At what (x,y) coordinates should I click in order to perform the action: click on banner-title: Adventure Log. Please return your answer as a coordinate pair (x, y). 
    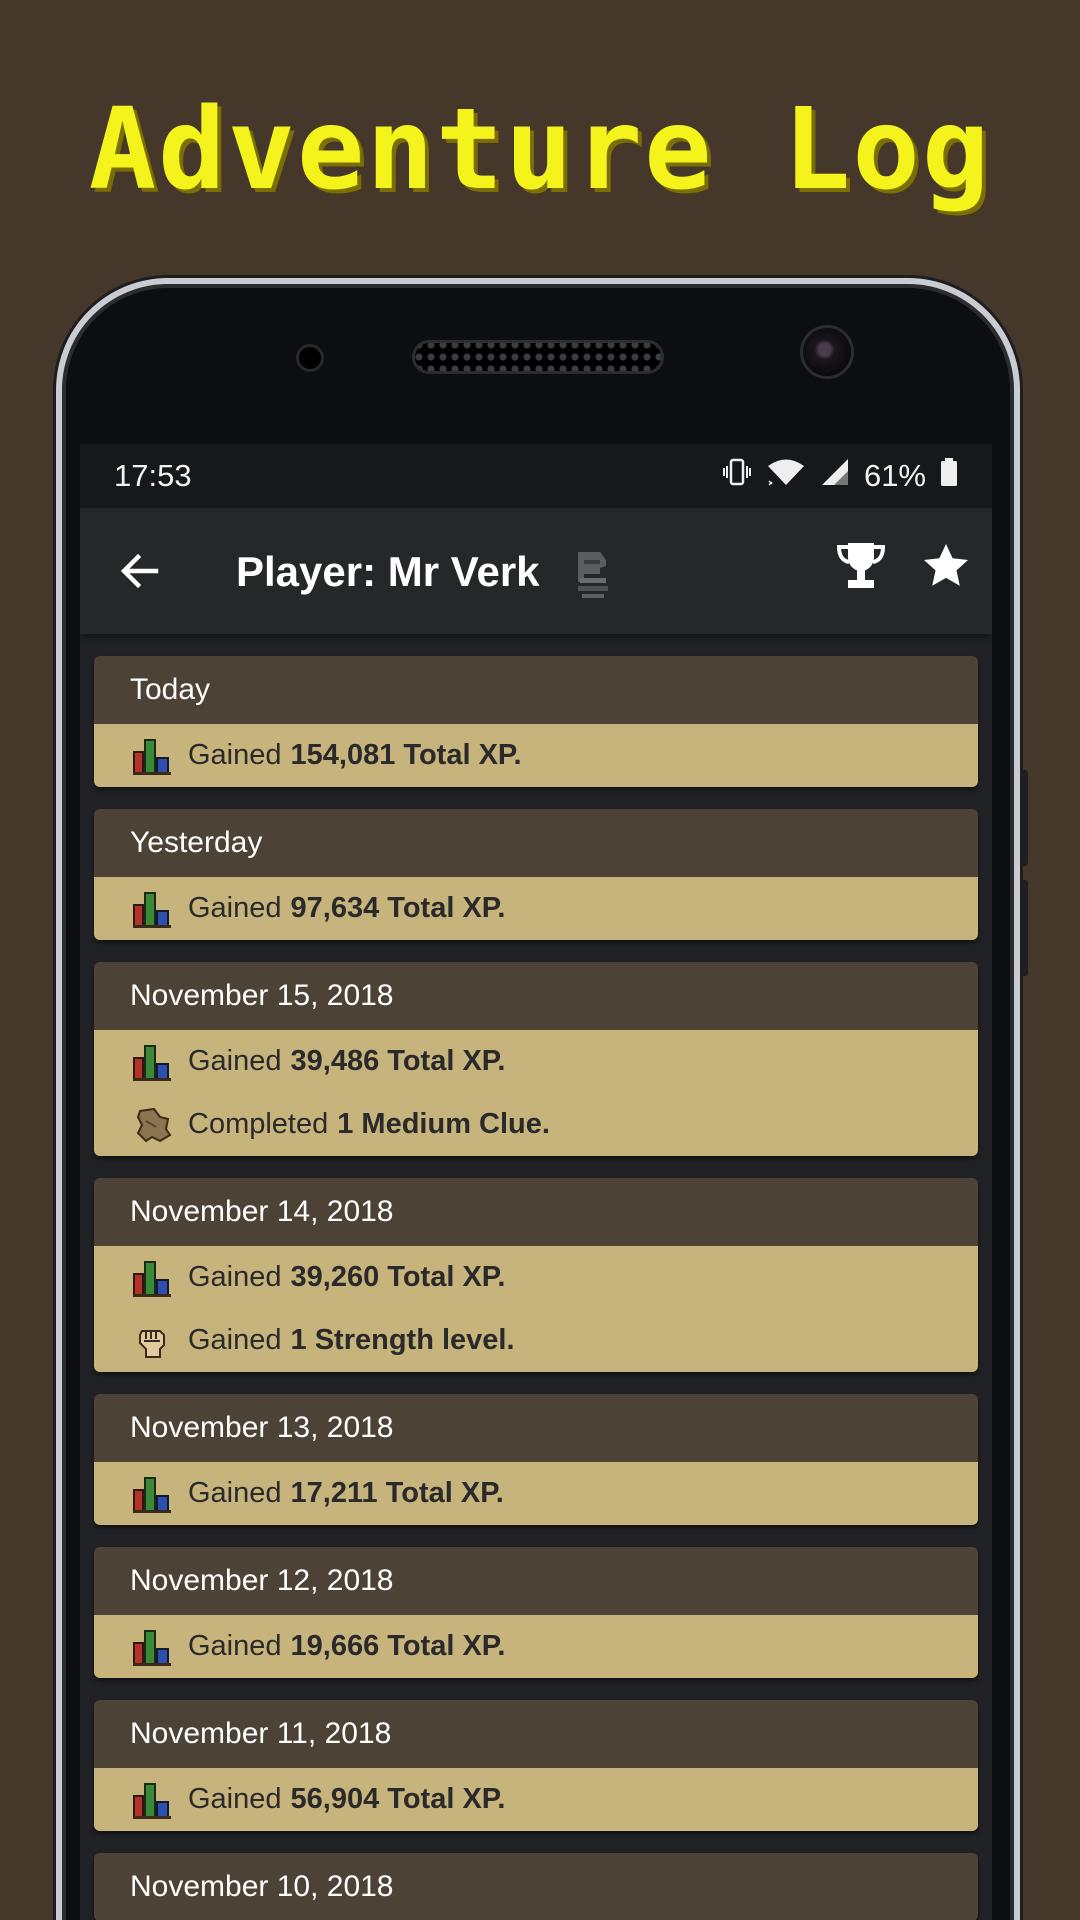
    Looking at the image, I should click on (540, 150).